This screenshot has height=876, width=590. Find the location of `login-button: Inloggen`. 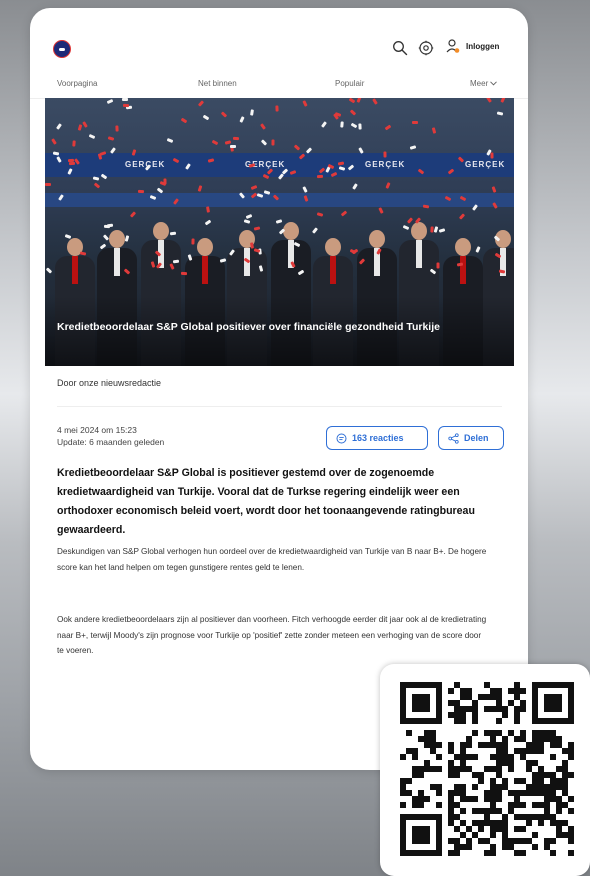

login-button: Inloggen is located at coordinates (472, 46).